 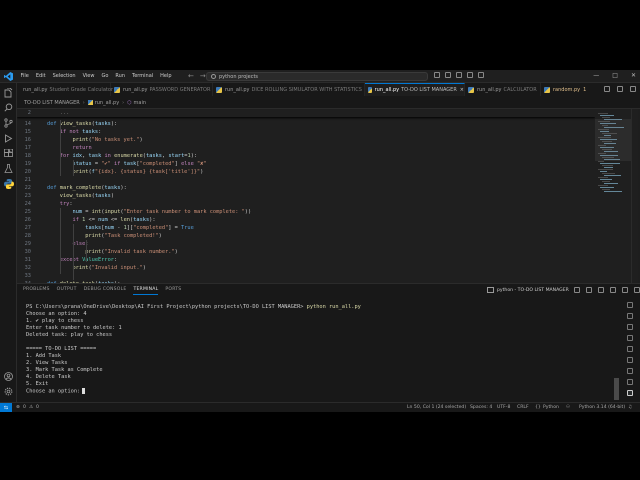 What do you see at coordinates (462, 90) in the screenshot?
I see `tab-close-icon: ×` at bounding box center [462, 90].